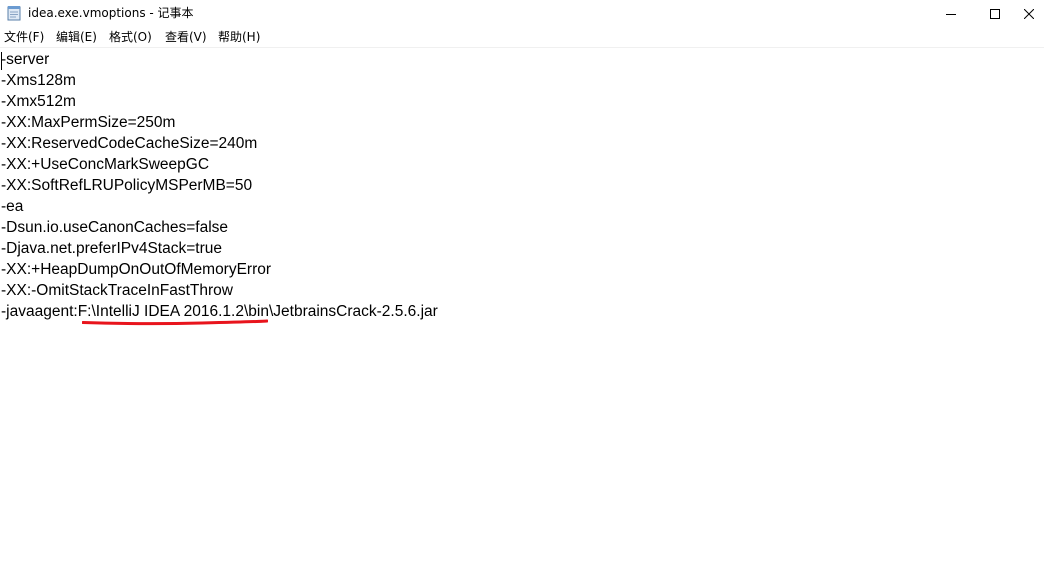  What do you see at coordinates (115, 227) in the screenshot?
I see `text-line: -Dsun.io.useCanonCaches=false` at bounding box center [115, 227].